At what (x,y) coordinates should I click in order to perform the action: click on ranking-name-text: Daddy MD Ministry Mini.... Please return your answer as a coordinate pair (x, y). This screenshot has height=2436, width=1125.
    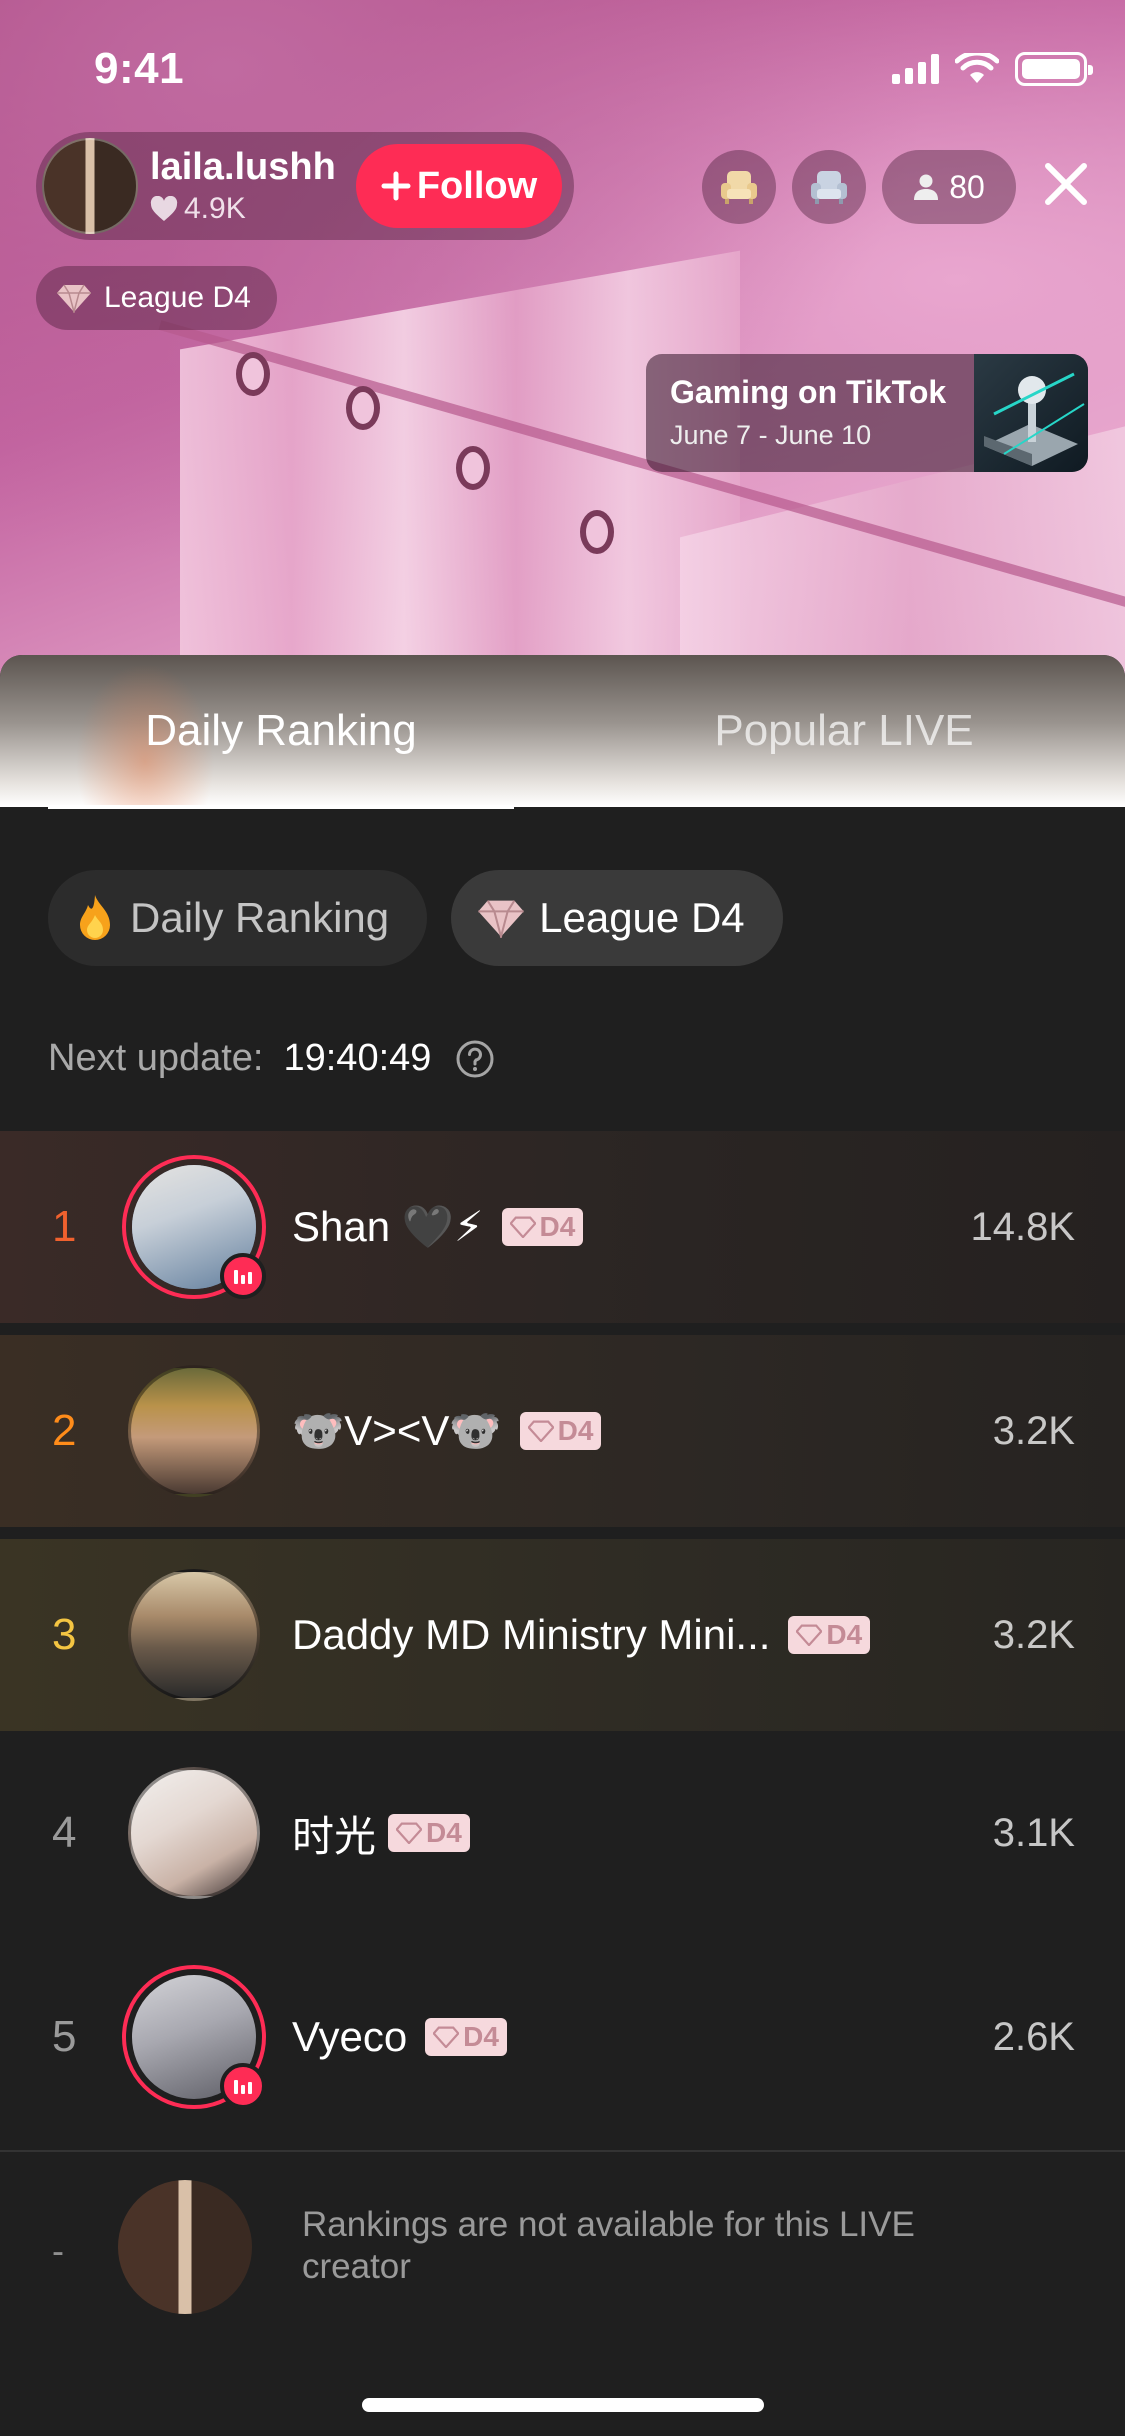
    Looking at the image, I should click on (531, 1634).